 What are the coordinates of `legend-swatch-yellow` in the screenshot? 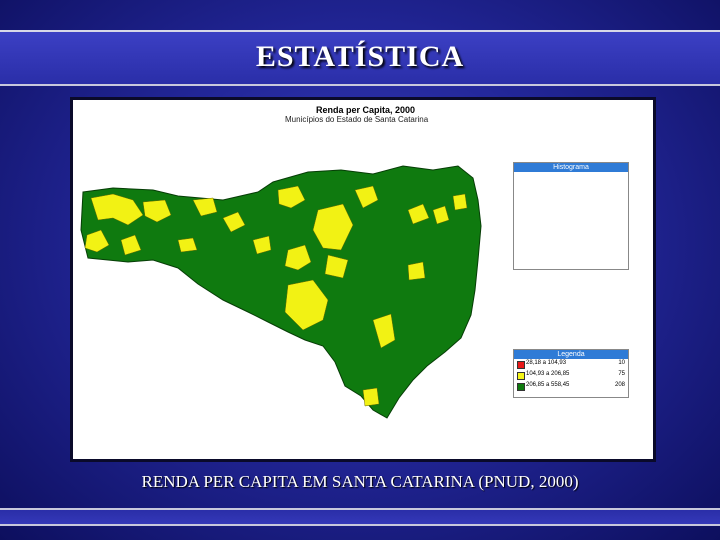 It's located at (521, 376).